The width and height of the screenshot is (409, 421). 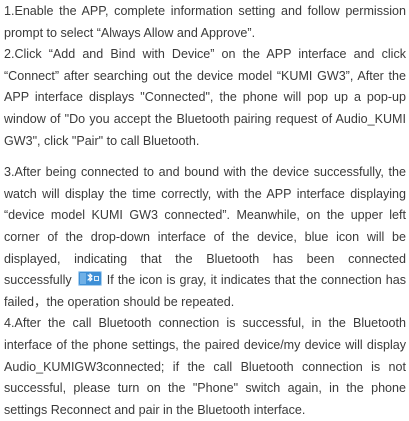 I want to click on bluetooth-connected-icon, so click(x=89, y=279).